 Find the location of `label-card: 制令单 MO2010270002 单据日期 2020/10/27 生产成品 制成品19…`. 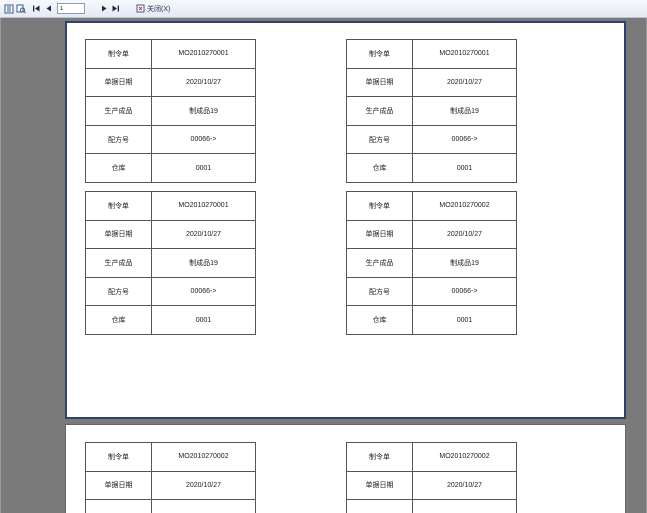

label-card: 制令单 MO2010270002 单据日期 2020/10/27 生产成品 制成品19… is located at coordinates (431, 263).